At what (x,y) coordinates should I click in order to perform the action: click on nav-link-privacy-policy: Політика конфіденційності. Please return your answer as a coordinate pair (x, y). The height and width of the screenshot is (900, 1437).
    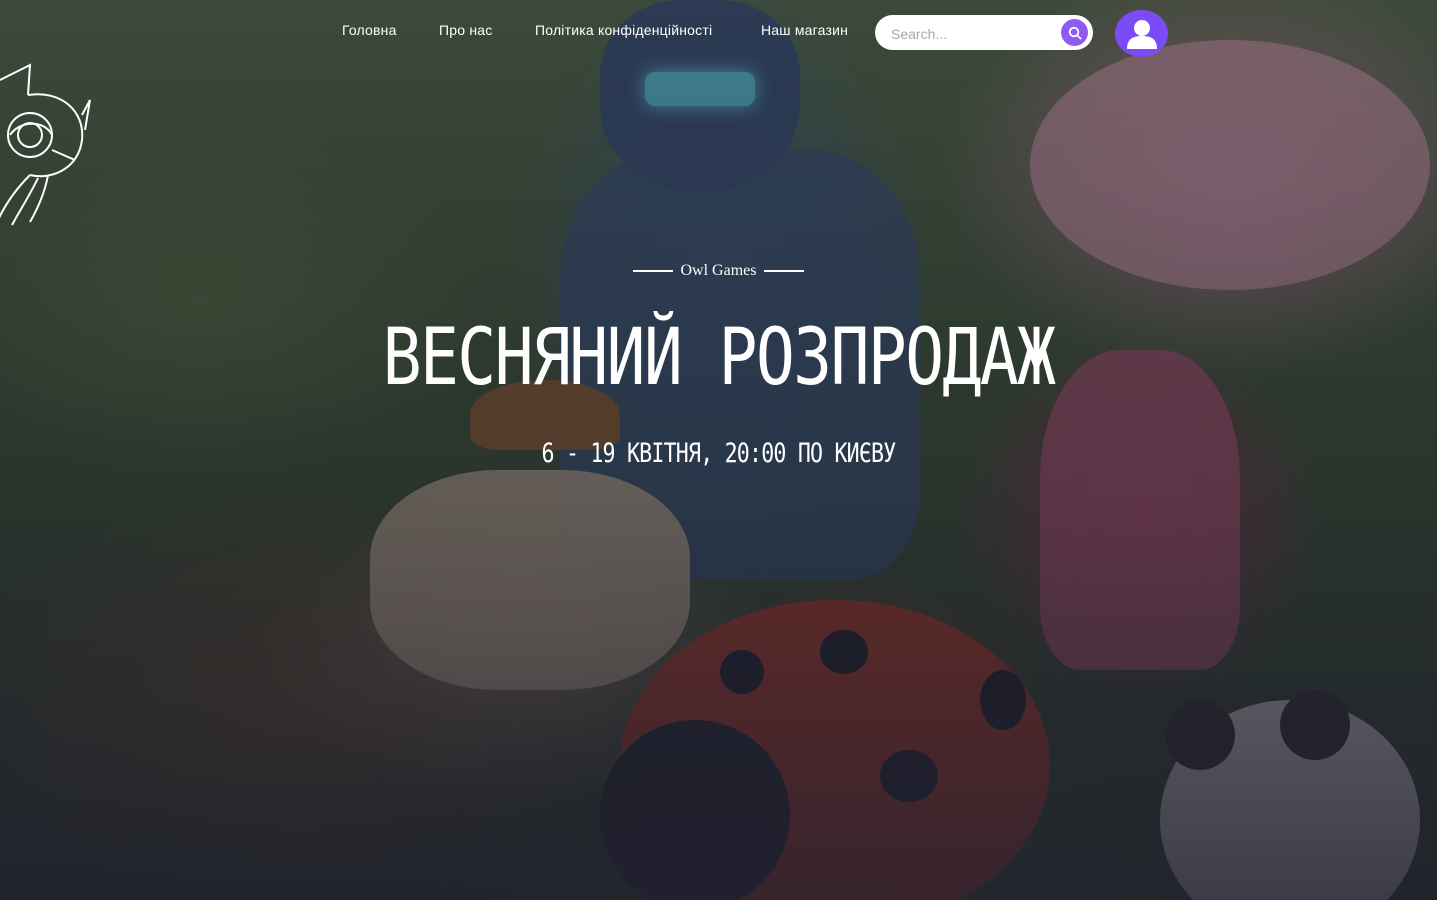
    Looking at the image, I should click on (623, 30).